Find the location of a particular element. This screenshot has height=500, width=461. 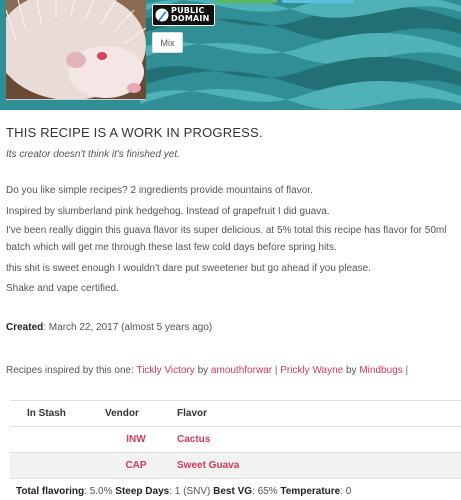

table-row: CAP Sweet Guava is located at coordinates (235, 465).